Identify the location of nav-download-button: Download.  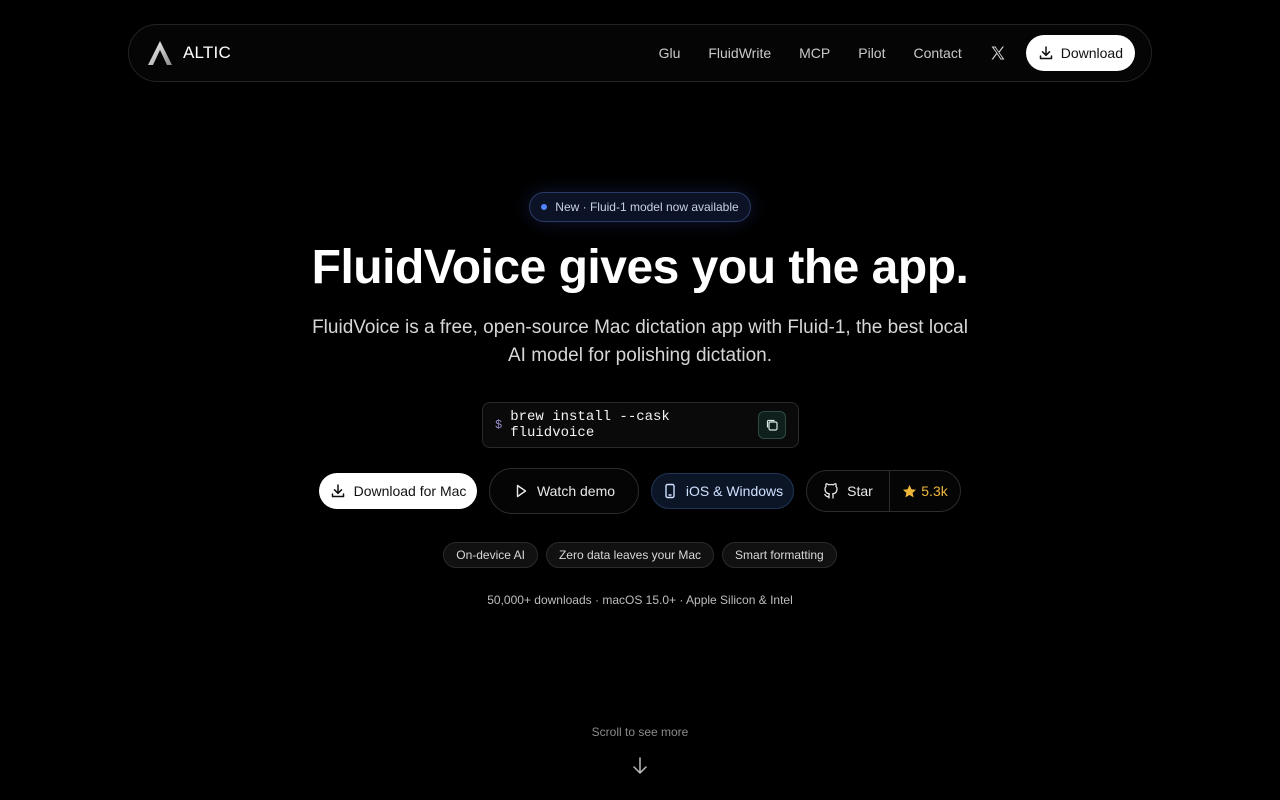
(1080, 53).